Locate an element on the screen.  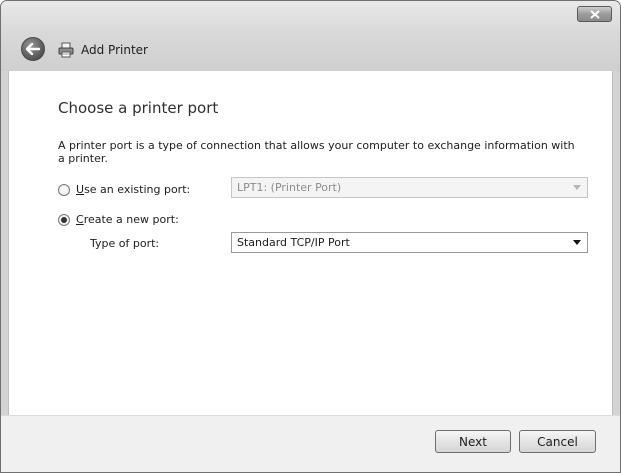
existing-port-dropdown: LPT1: (Printer Port) is located at coordinates (409, 187).